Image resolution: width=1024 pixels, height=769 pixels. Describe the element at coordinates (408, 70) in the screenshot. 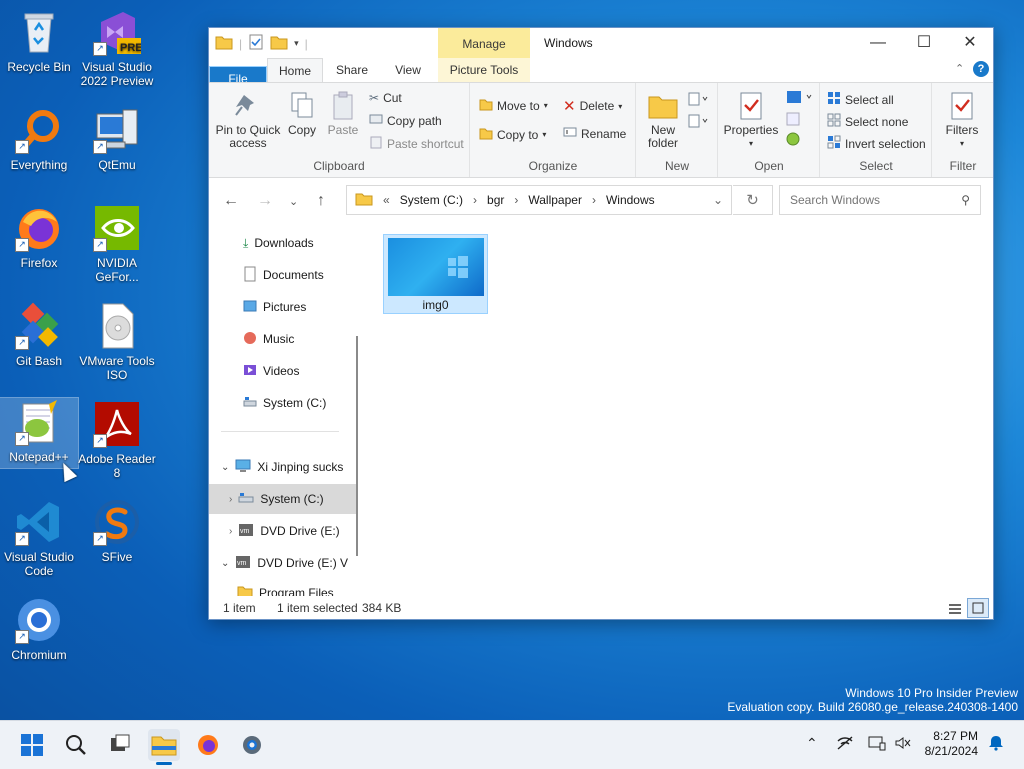

I see `tab-view: View` at that location.